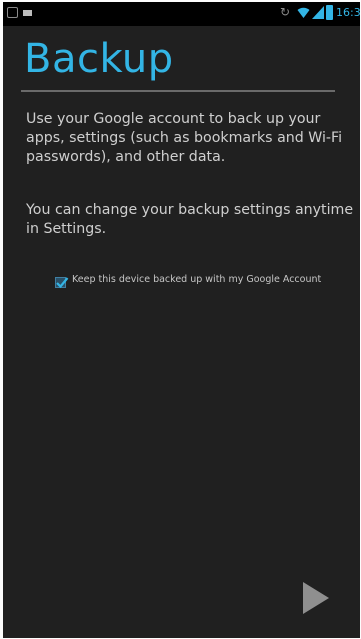 The width and height of the screenshot is (361, 639). What do you see at coordinates (348, 12) in the screenshot?
I see `status-time: 16:31` at bounding box center [348, 12].